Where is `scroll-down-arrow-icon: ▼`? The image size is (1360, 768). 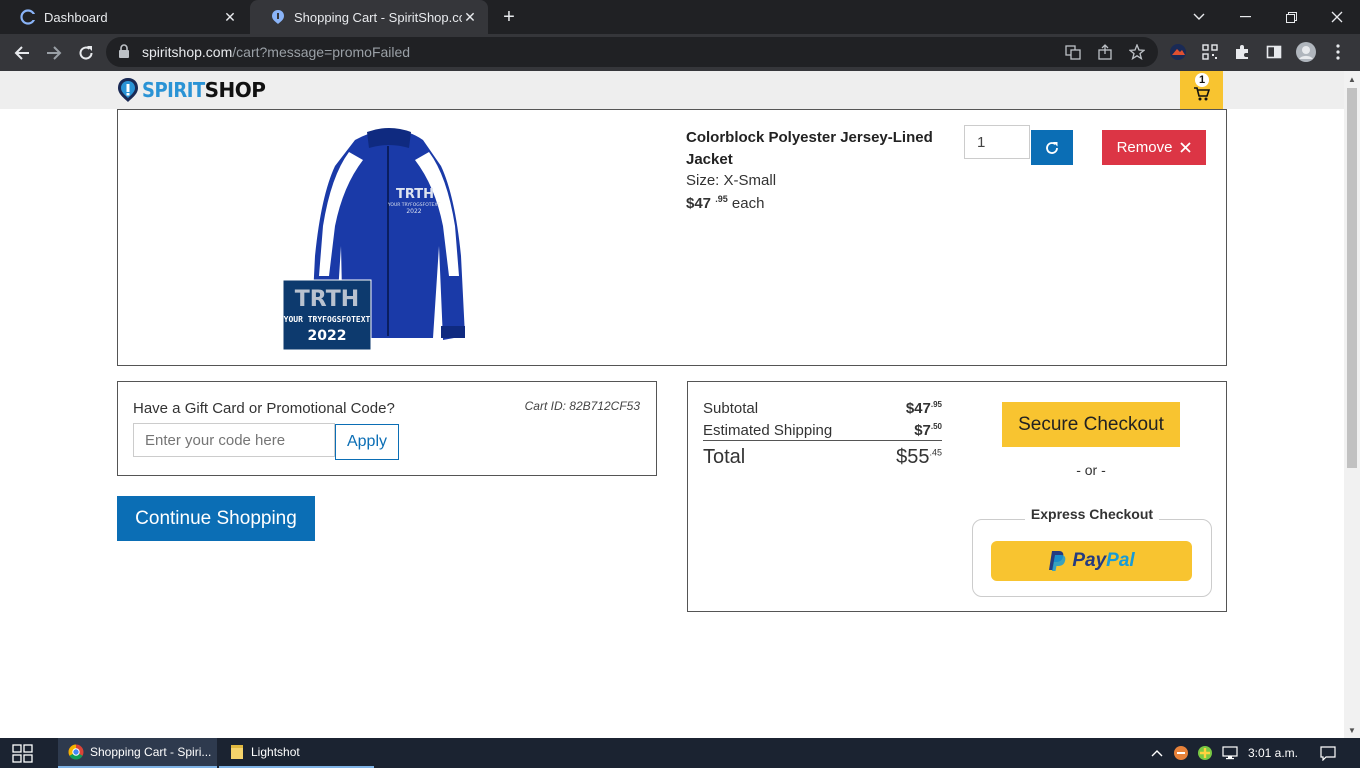 scroll-down-arrow-icon: ▼ is located at coordinates (1352, 730).